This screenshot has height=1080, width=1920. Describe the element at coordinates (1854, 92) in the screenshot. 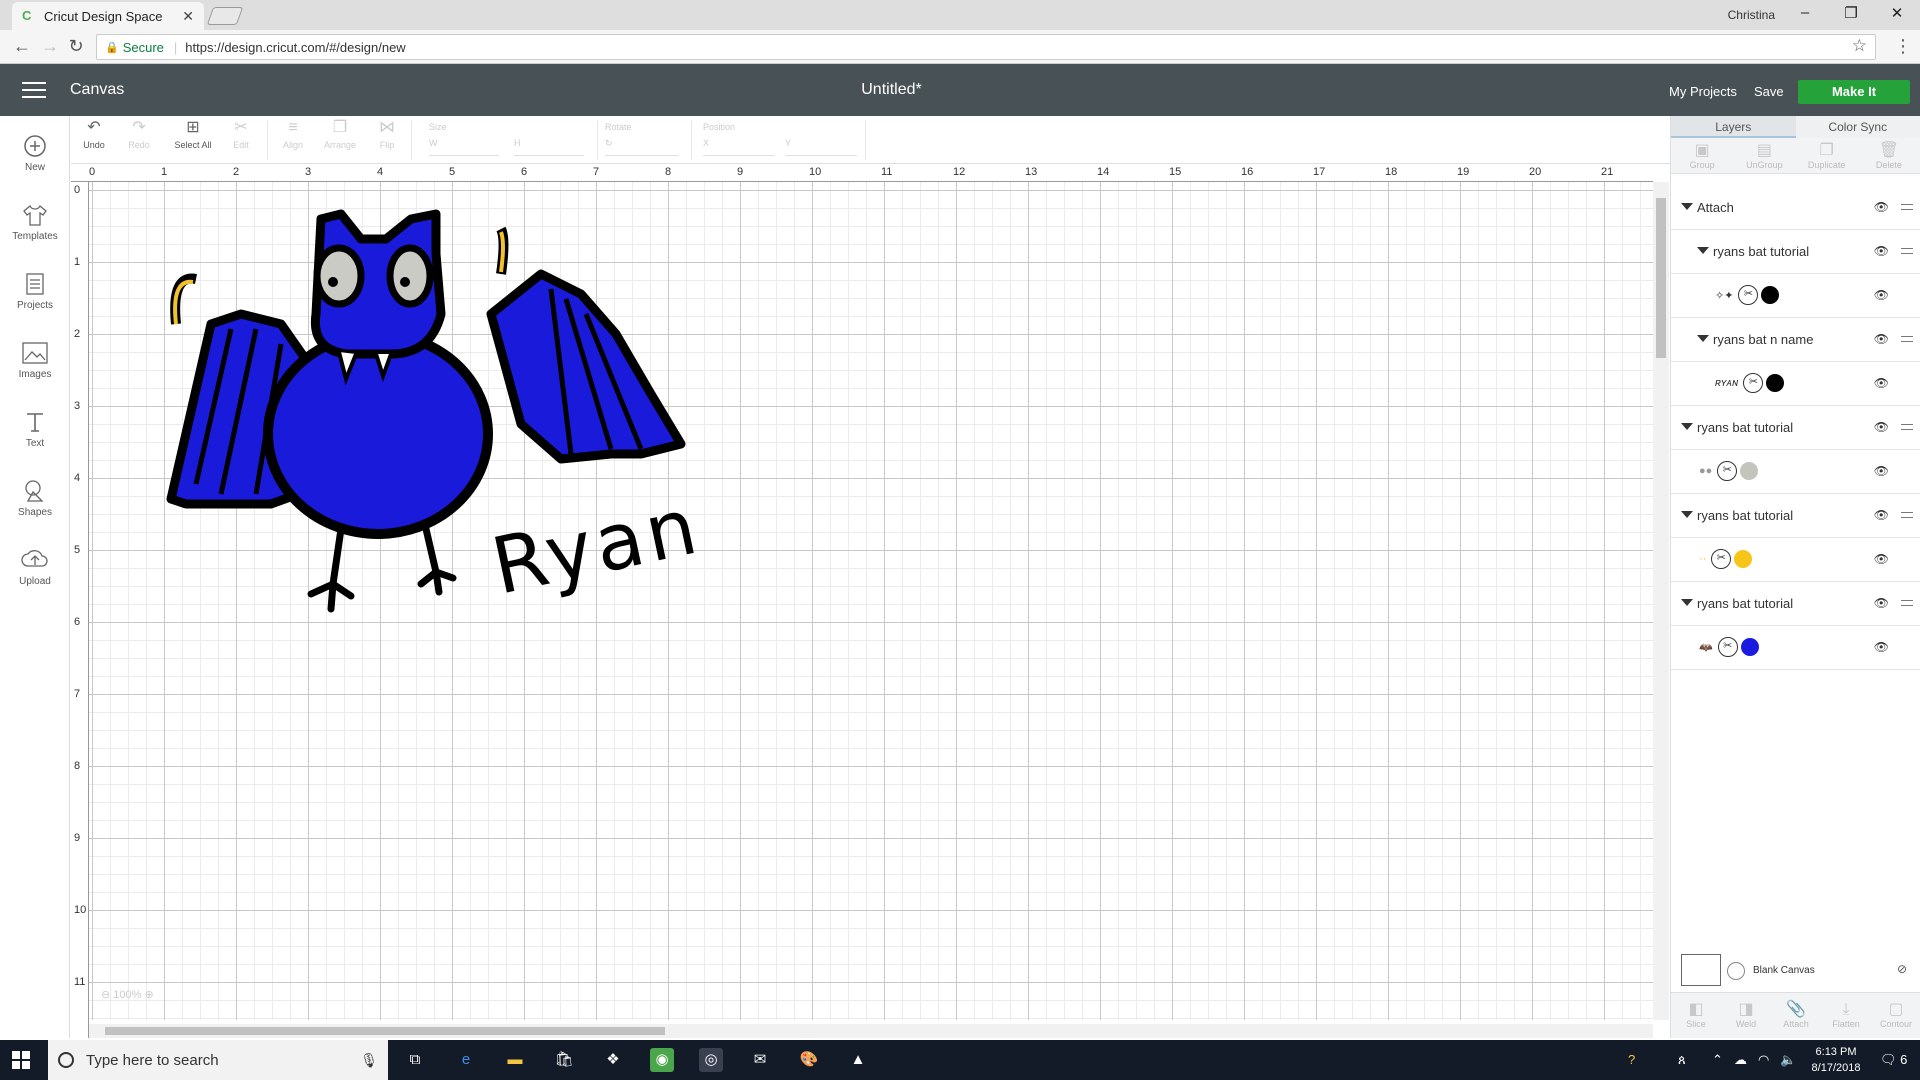

I see `make-it-button: Make It` at that location.